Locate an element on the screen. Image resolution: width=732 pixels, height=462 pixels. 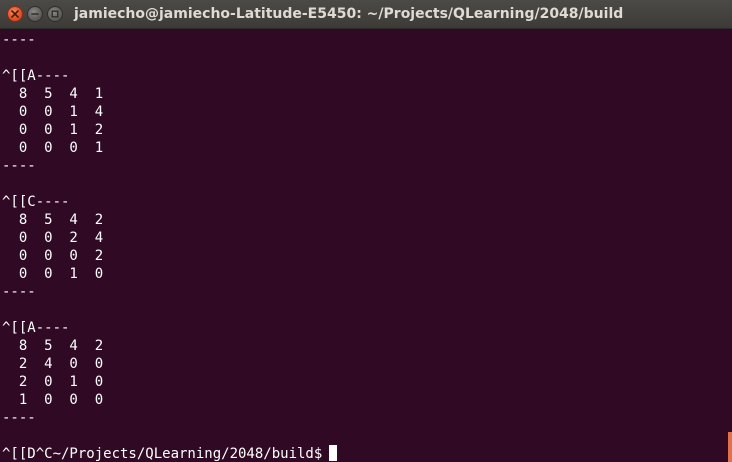
terminal-line: 0 0 0 2 is located at coordinates (53, 256).